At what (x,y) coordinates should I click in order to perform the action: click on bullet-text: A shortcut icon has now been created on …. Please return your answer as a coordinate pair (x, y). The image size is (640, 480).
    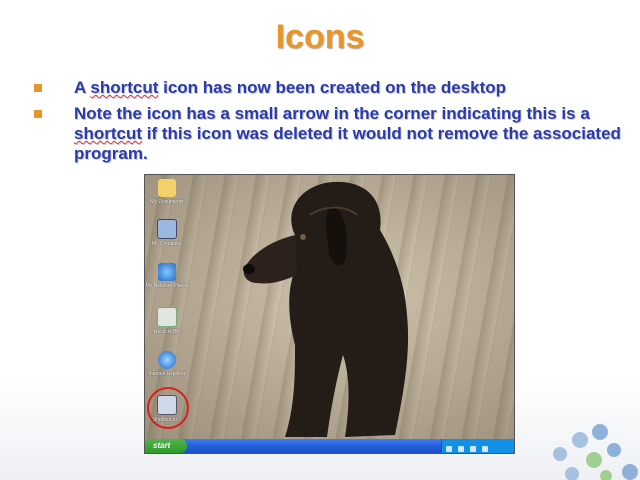
    Looking at the image, I should click on (290, 87).